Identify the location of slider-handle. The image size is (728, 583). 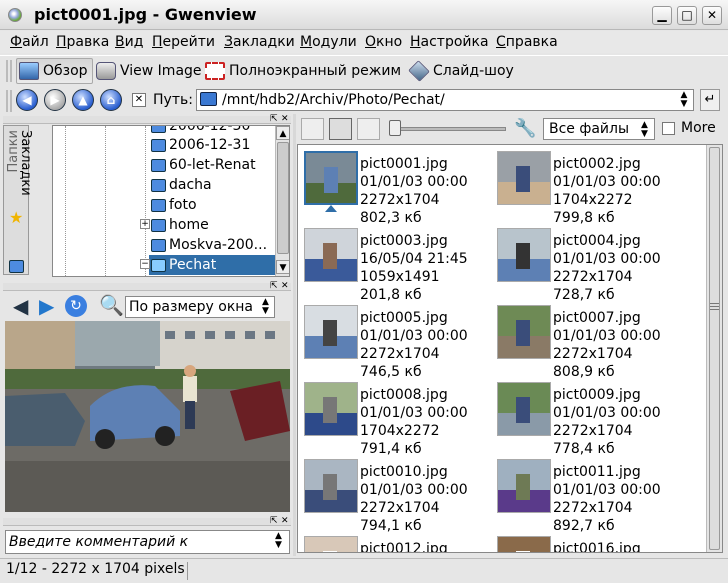
(395, 128).